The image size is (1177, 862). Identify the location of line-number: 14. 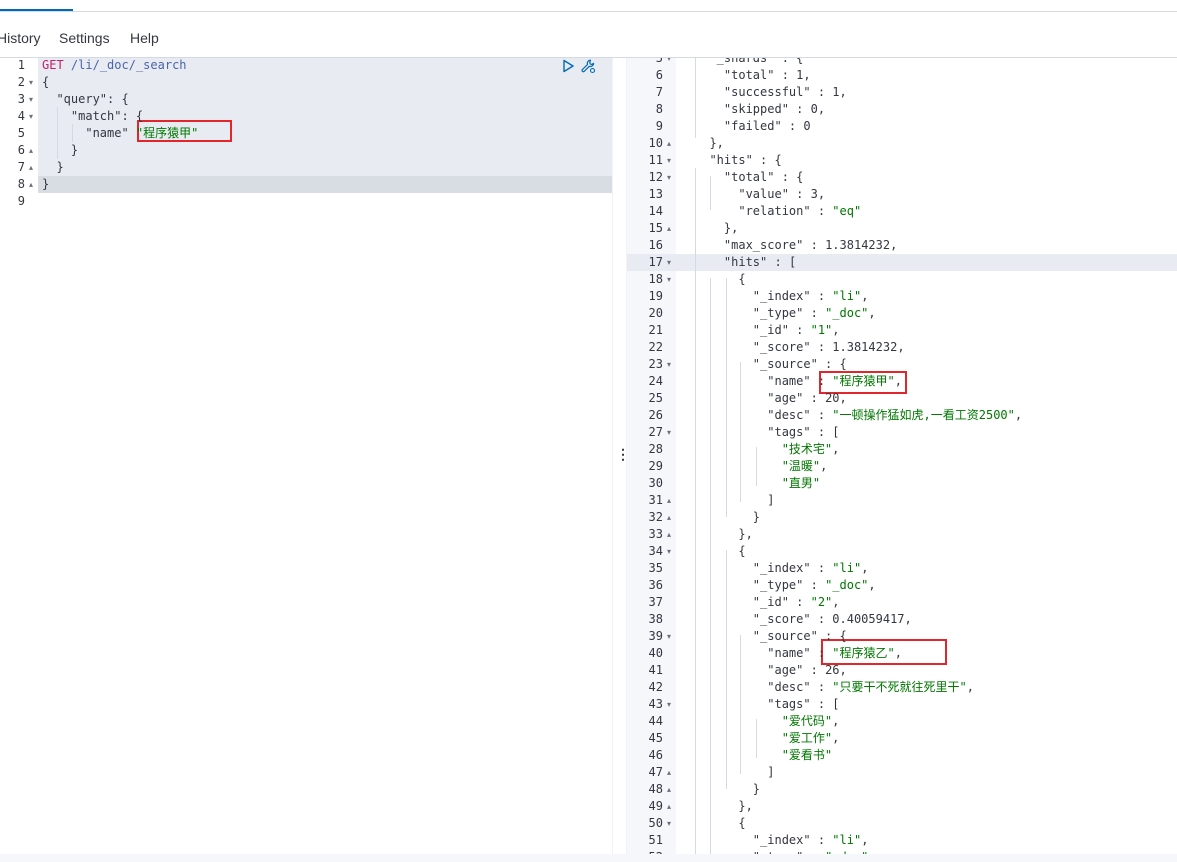
(655, 211).